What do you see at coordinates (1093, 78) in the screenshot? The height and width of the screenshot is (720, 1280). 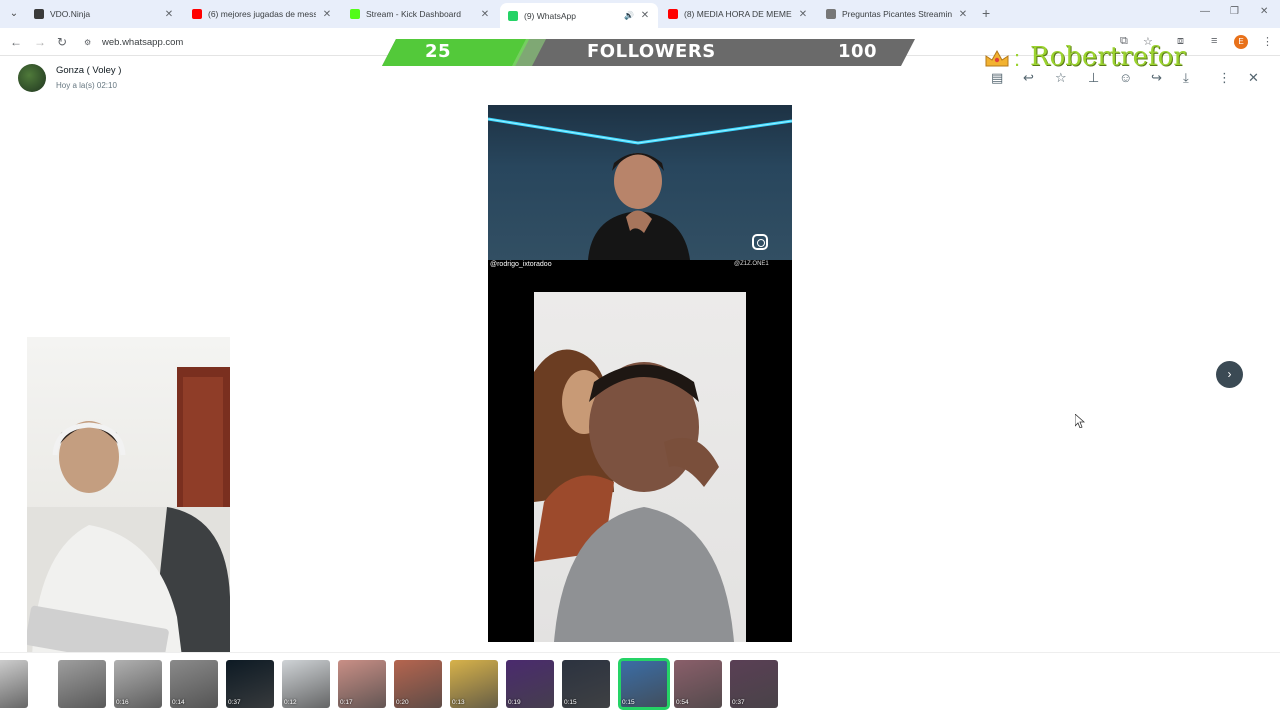 I see `pin-icon: ⊥` at bounding box center [1093, 78].